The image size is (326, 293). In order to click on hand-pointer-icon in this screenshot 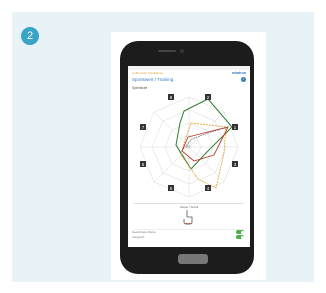, I will do `click(188, 217)`.